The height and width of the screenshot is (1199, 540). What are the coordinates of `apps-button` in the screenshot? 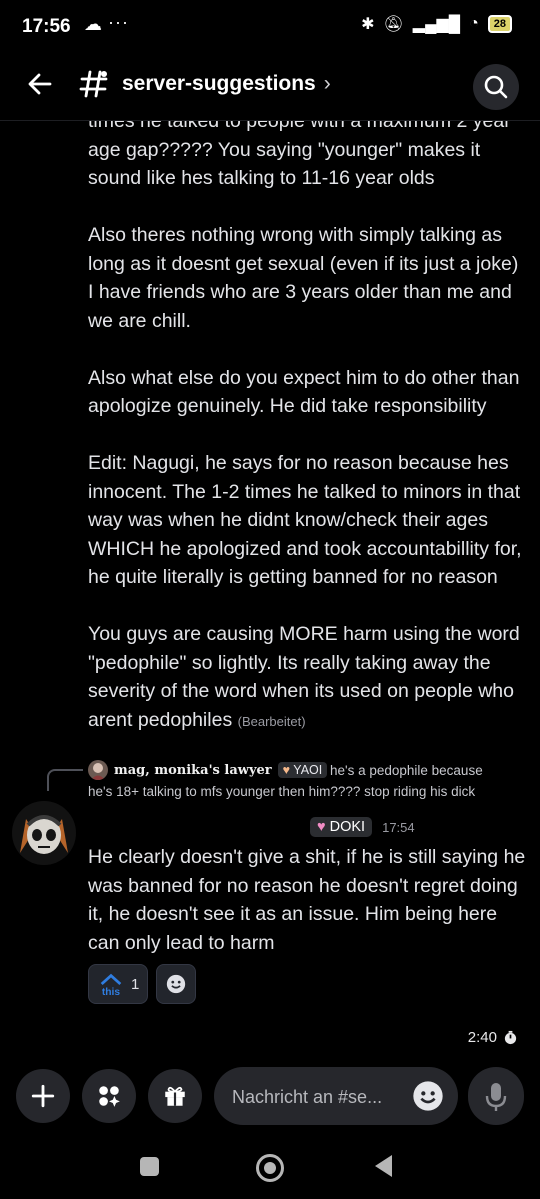 It's located at (109, 1096).